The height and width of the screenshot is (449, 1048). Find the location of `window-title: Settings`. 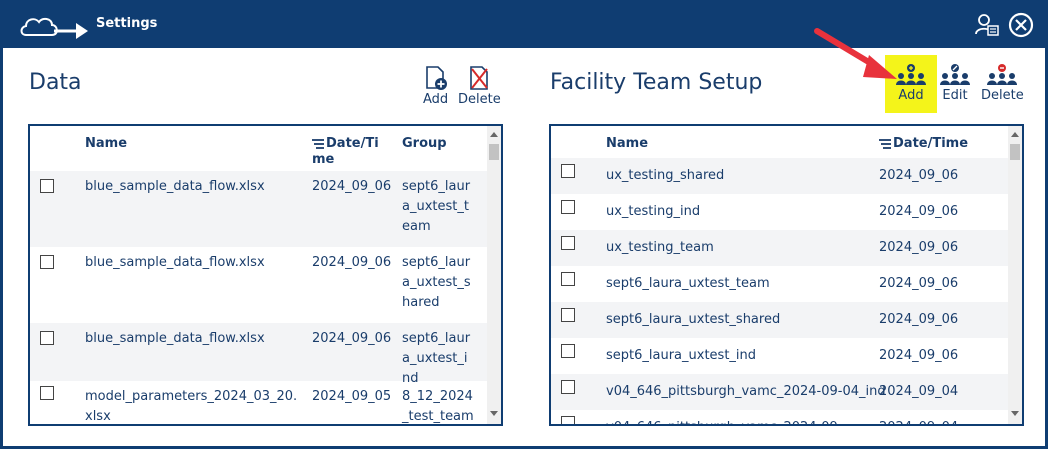

window-title: Settings is located at coordinates (127, 23).